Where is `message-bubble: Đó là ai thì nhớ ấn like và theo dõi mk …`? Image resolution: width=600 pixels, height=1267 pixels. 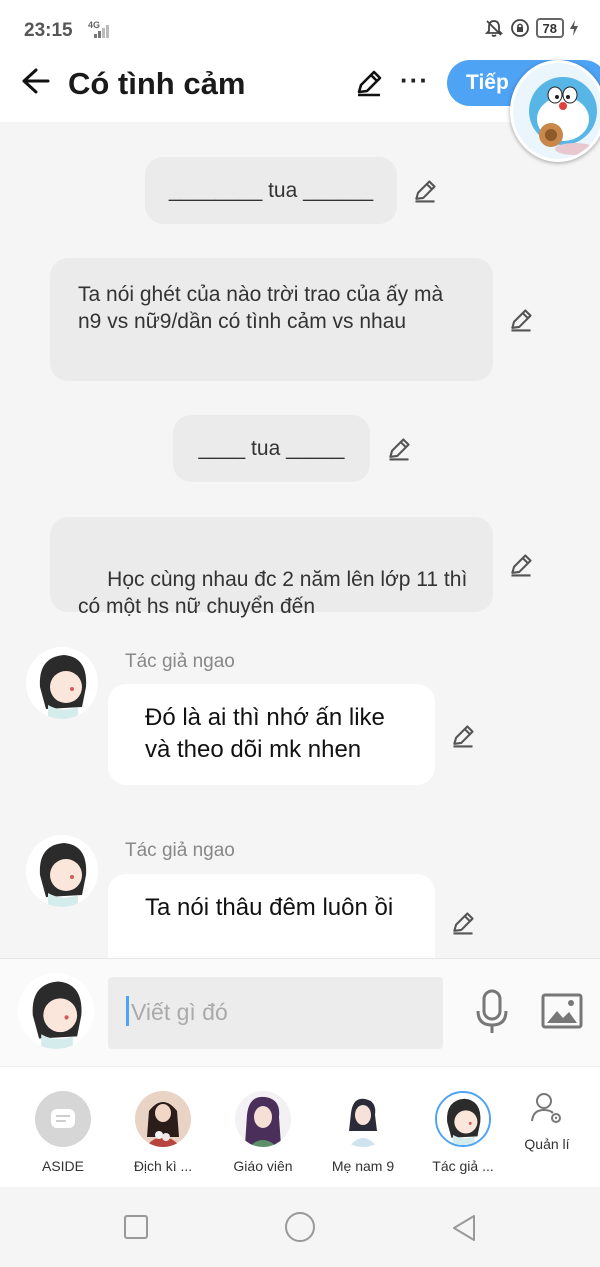 message-bubble: Đó là ai thì nhớ ấn like và theo dõi mk … is located at coordinates (271, 734).